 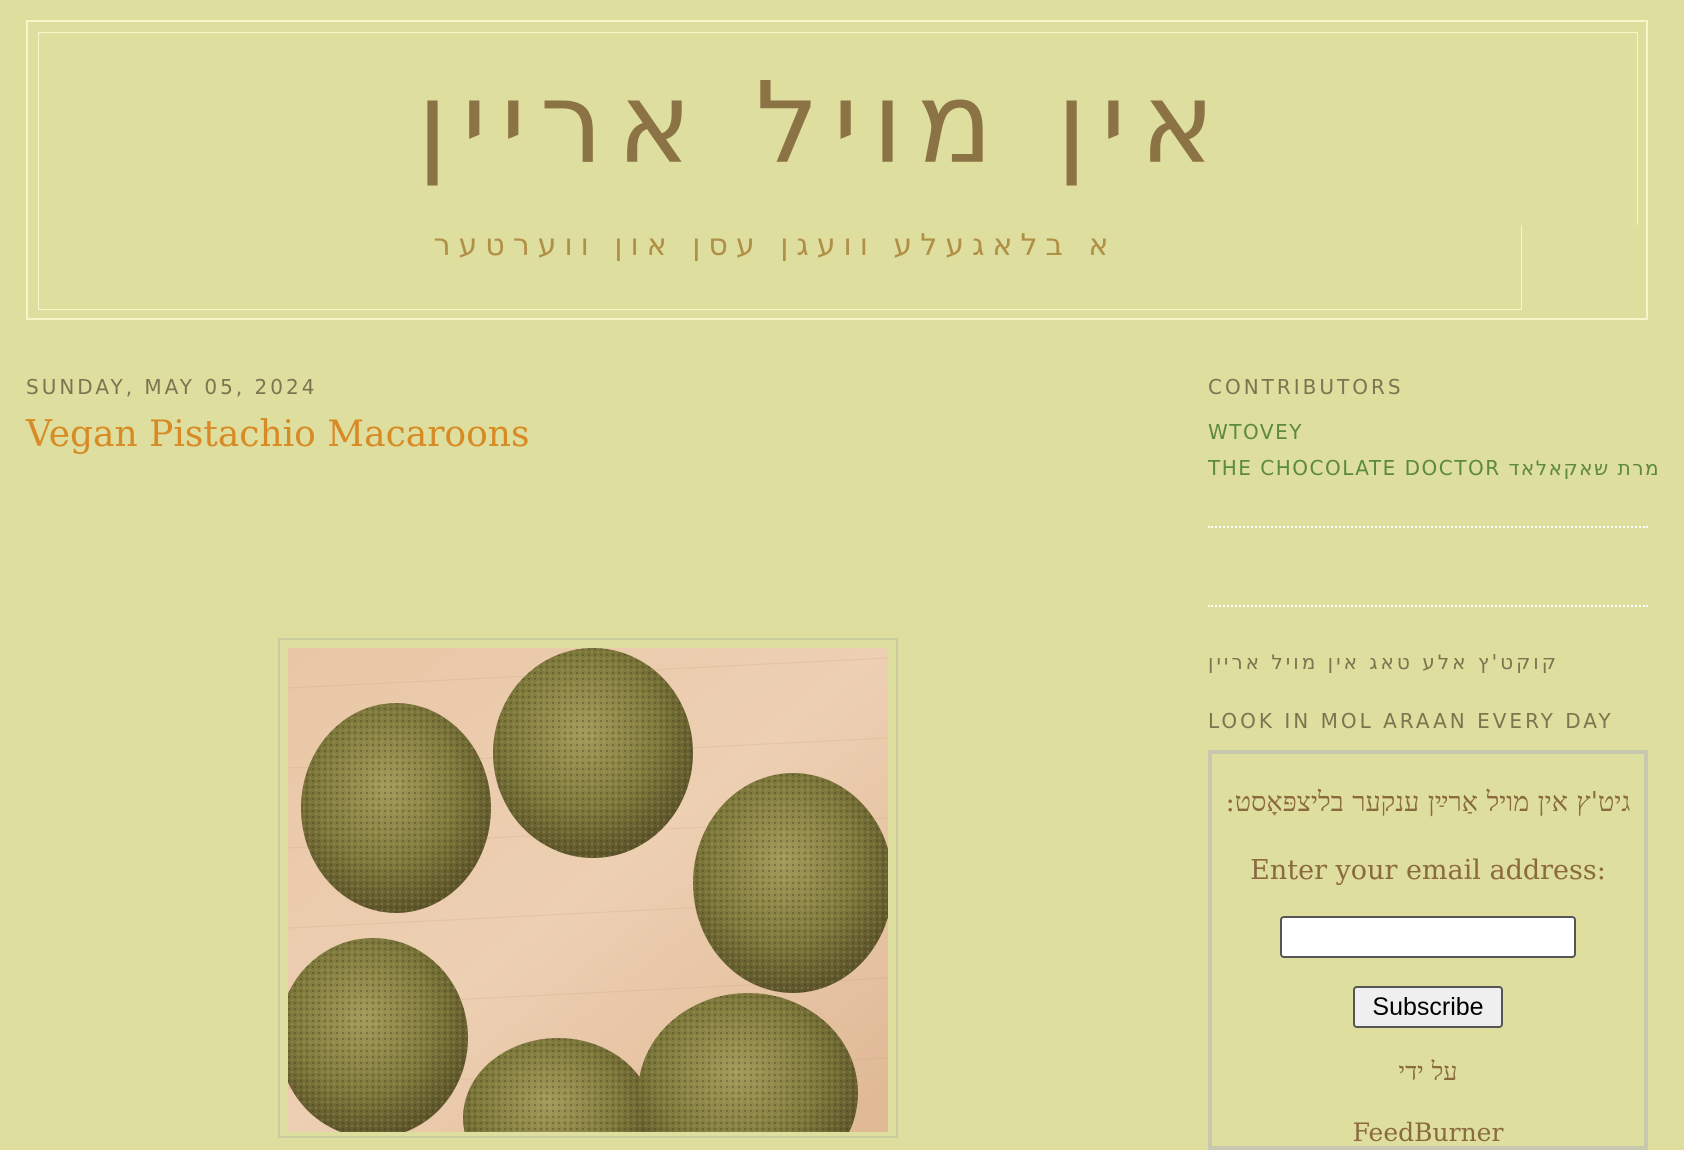 I want to click on delivered-by-label: על ידי, so click(x=1428, y=1071).